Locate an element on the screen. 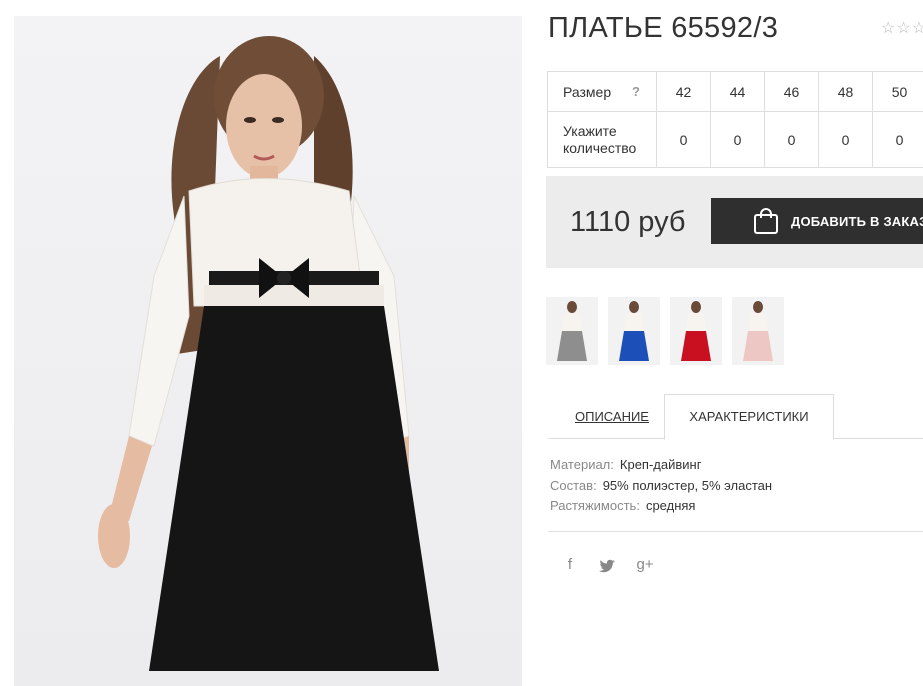  thumbnail-pink is located at coordinates (758, 331).